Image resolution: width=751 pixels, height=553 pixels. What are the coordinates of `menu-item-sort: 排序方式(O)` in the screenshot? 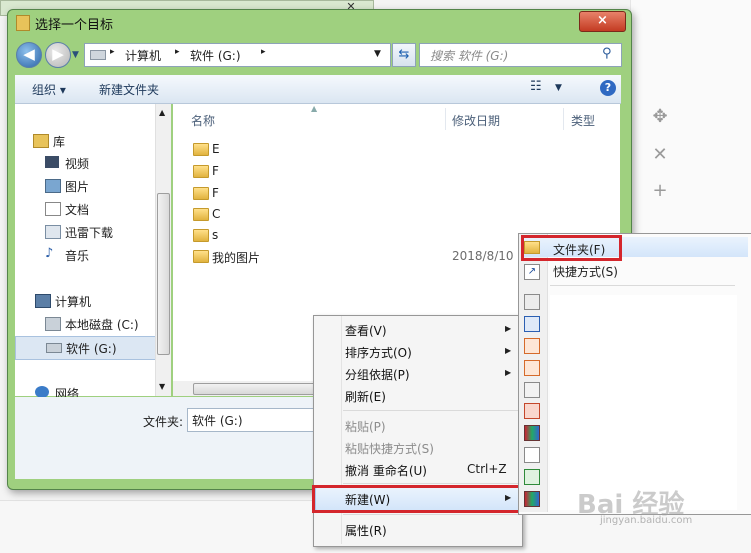 It's located at (378, 352).